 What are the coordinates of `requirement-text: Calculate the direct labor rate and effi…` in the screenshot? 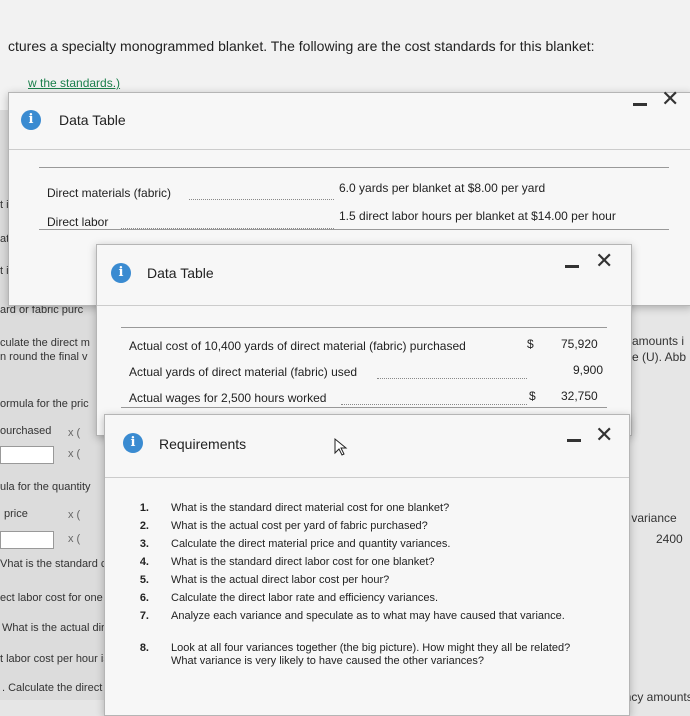 It's located at (304, 598).